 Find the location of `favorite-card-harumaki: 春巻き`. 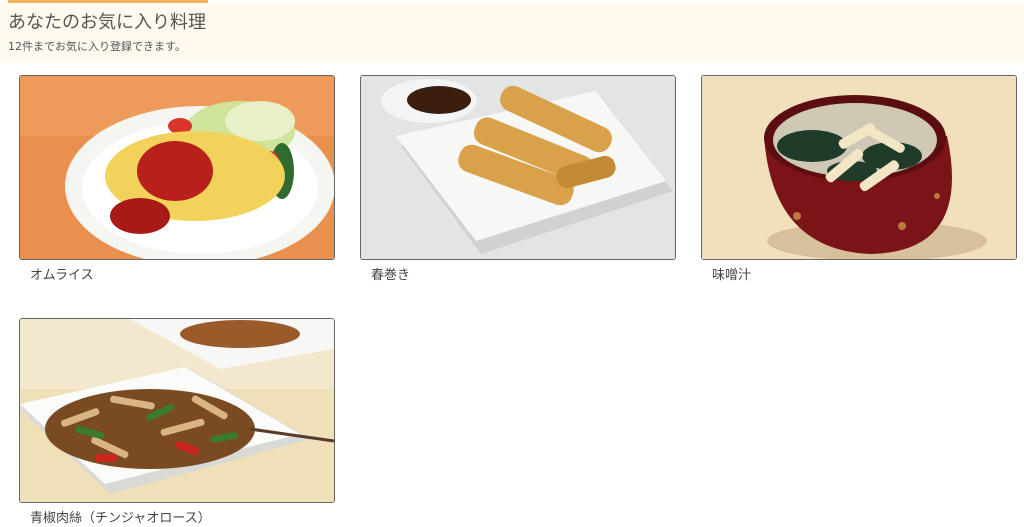

favorite-card-harumaki: 春巻き is located at coordinates (518, 179).